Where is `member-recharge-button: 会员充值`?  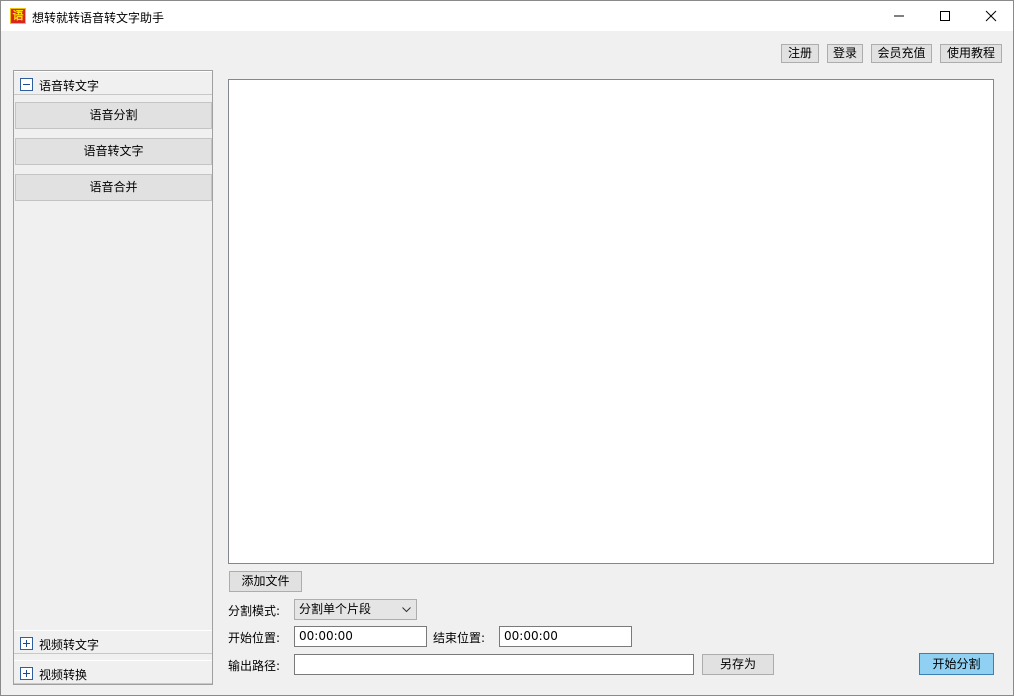
member-recharge-button: 会员充值 is located at coordinates (901, 53).